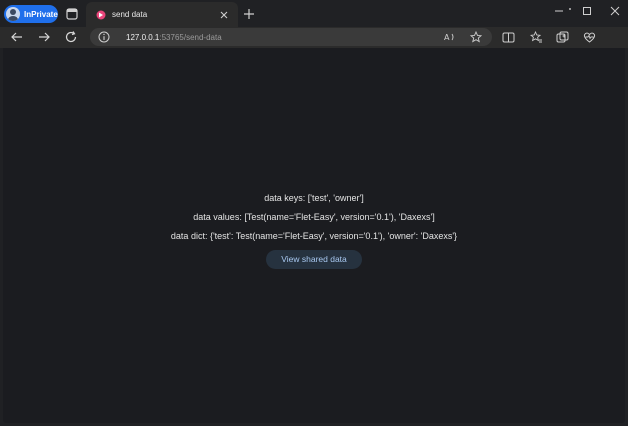 This screenshot has width=628, height=426. Describe the element at coordinates (314, 13) in the screenshot. I see `tab-strip: InPrivate send data` at that location.